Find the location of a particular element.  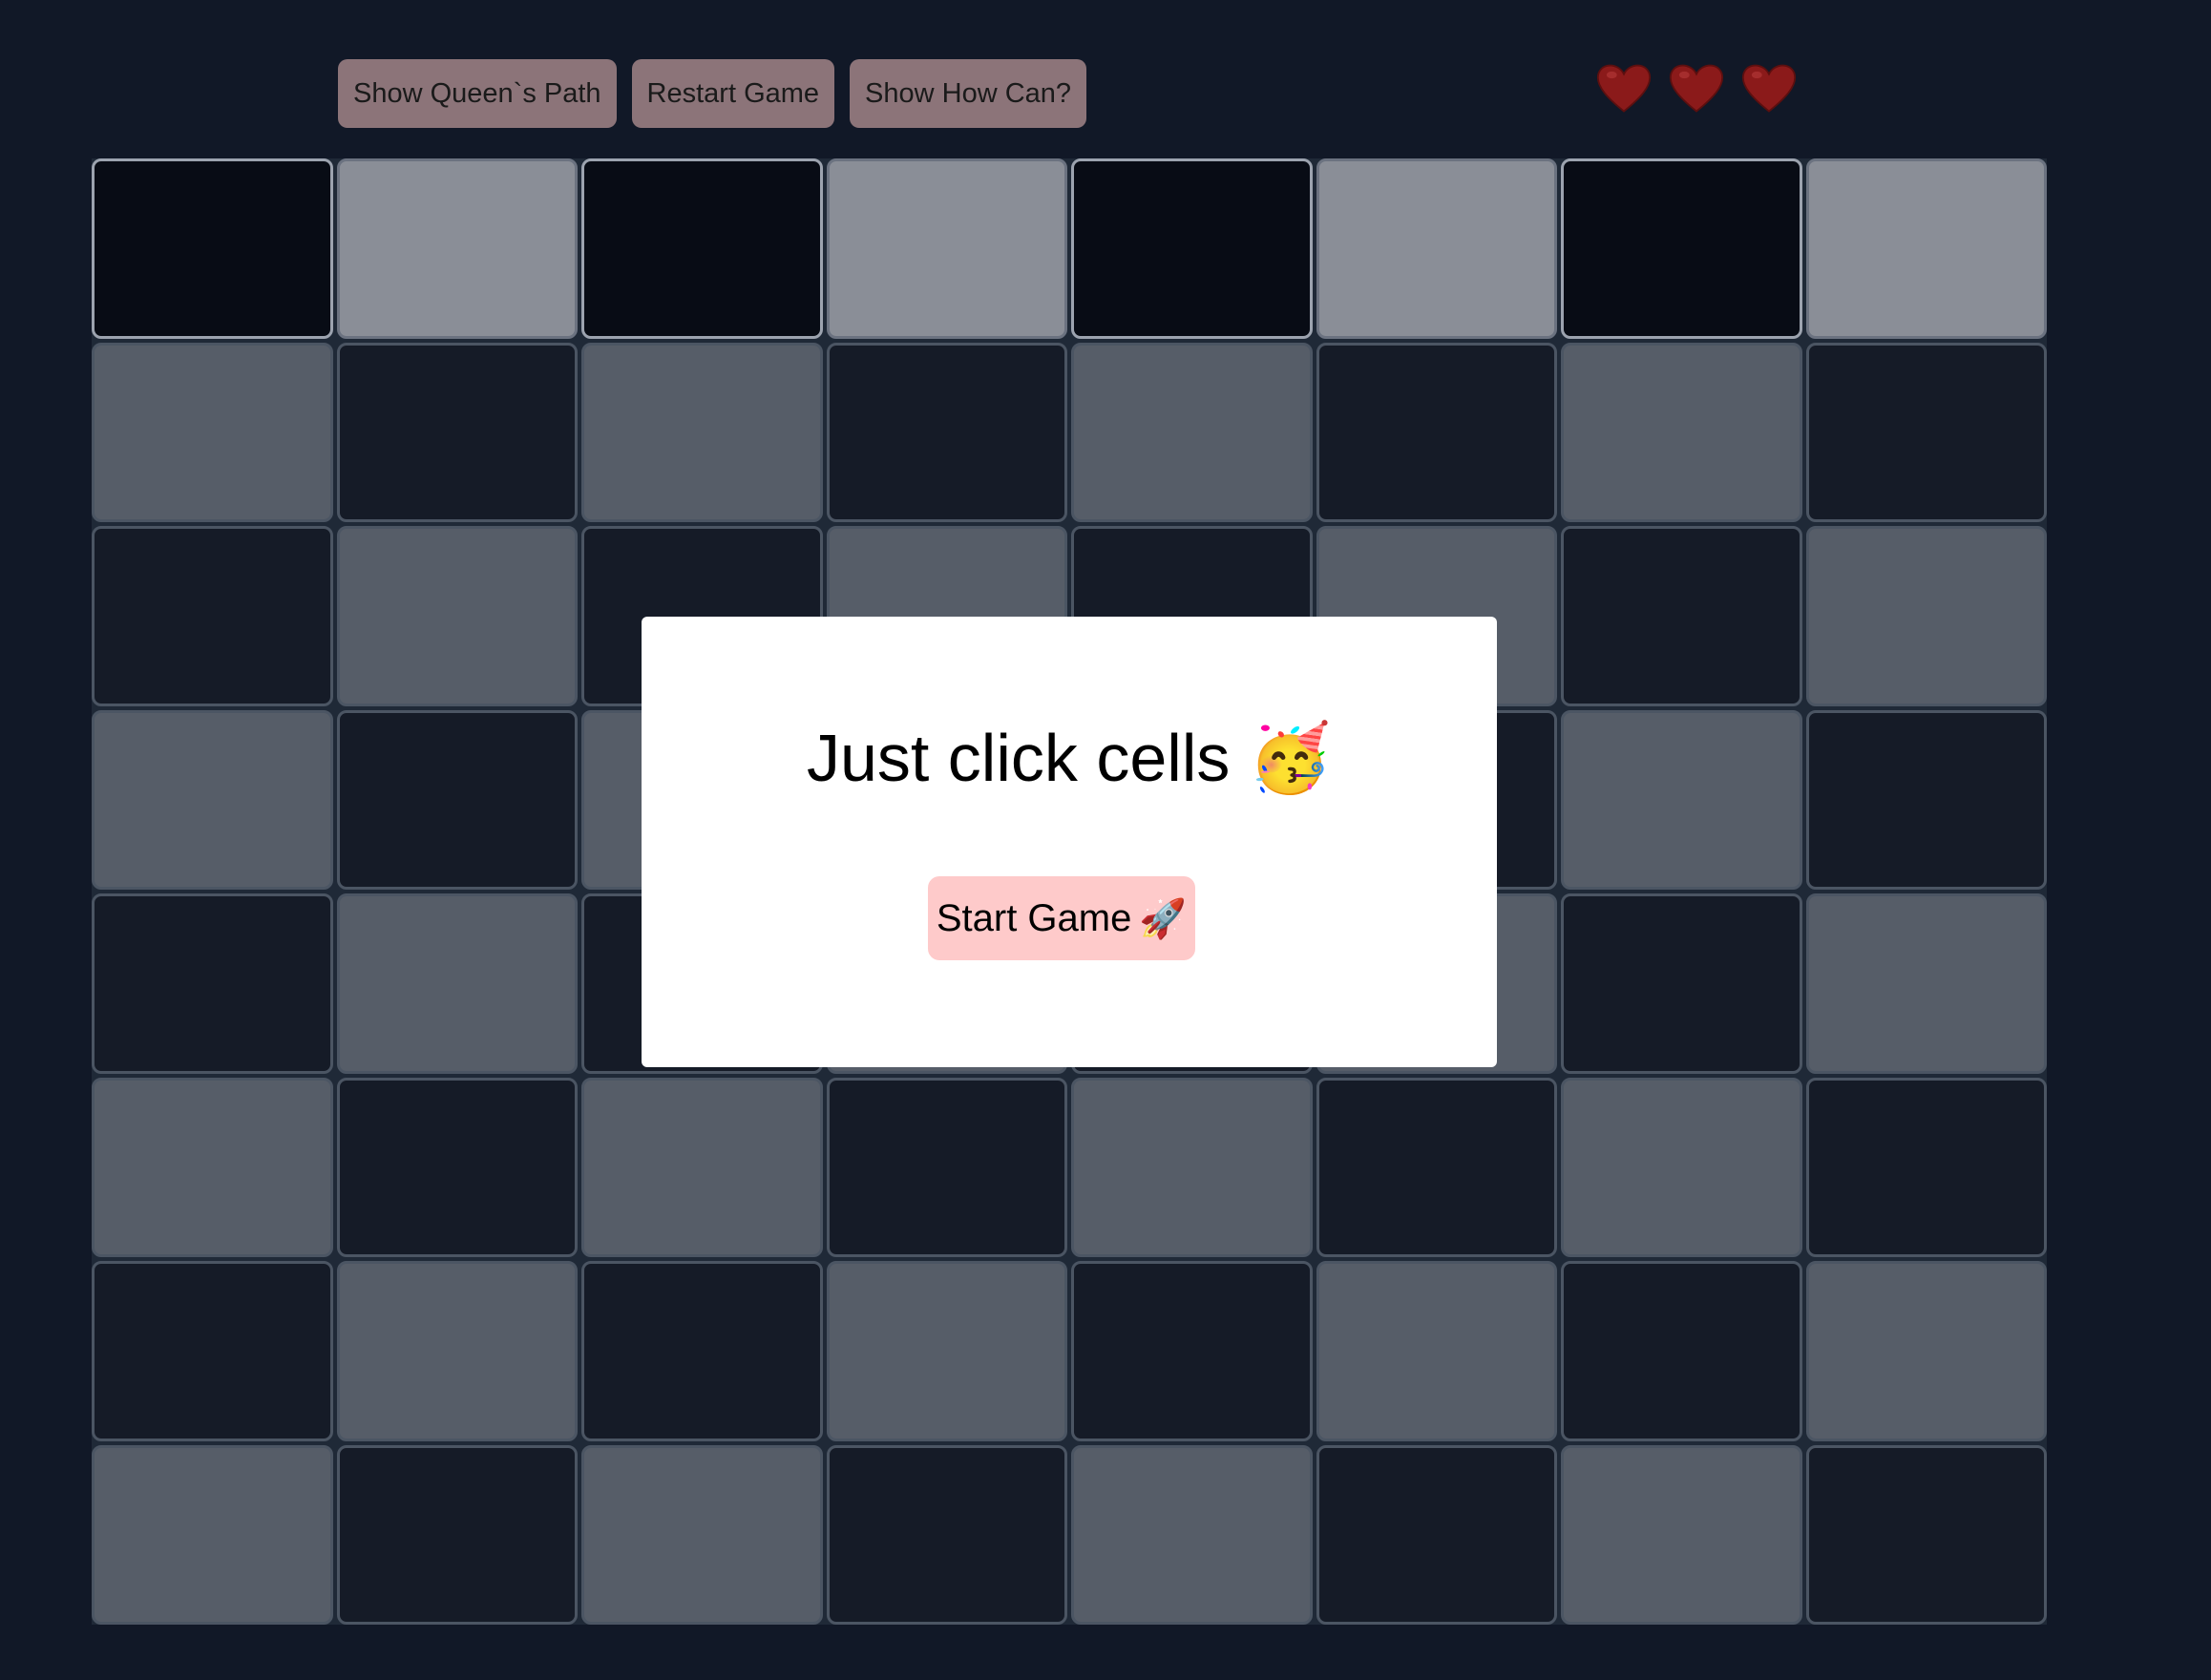

show-queens-path-button: Show Queen`s Path is located at coordinates (477, 94).